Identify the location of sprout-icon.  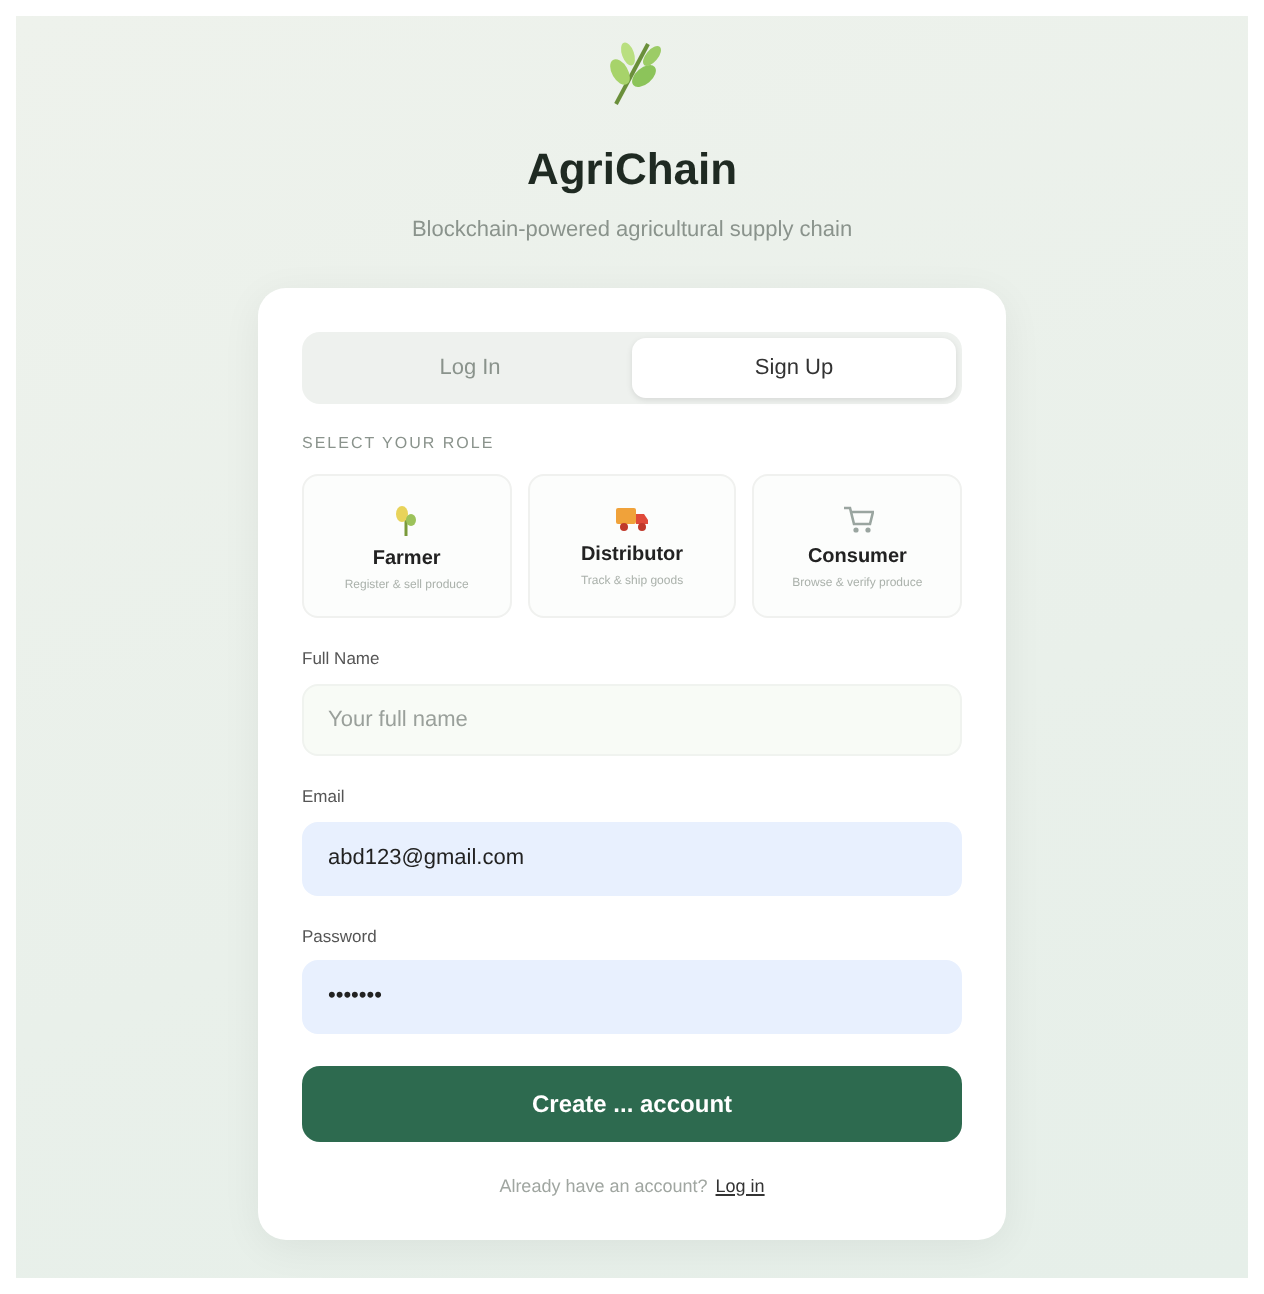
(406, 520).